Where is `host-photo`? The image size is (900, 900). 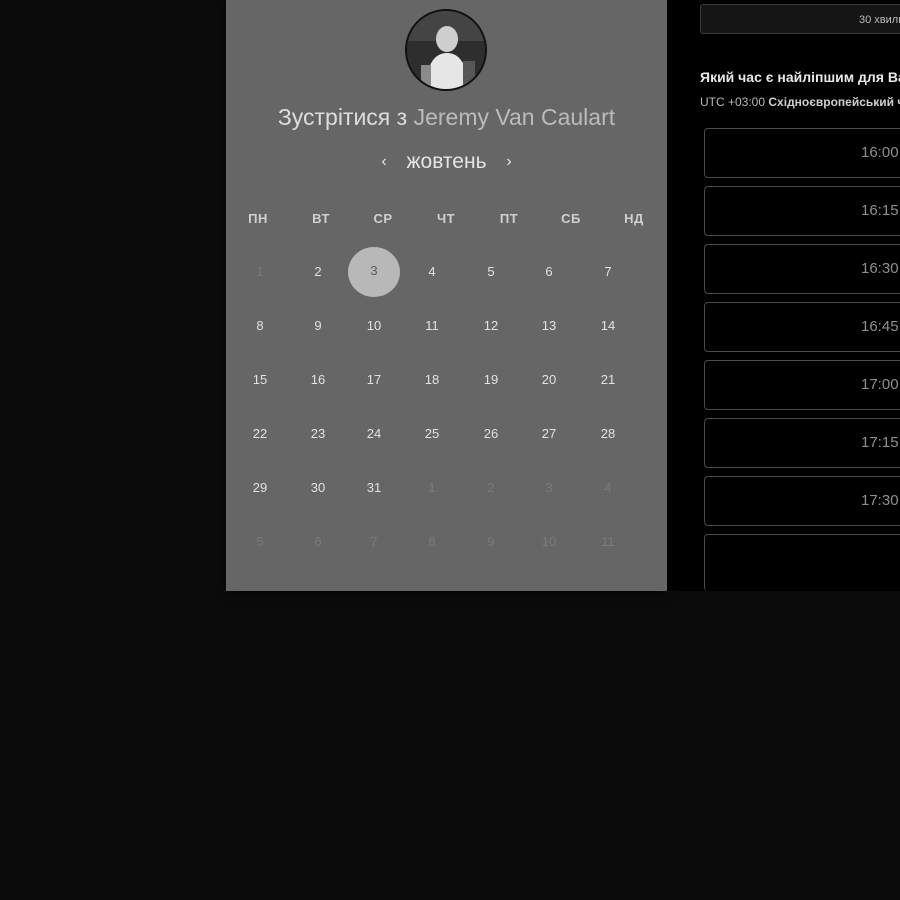
host-photo is located at coordinates (446, 50).